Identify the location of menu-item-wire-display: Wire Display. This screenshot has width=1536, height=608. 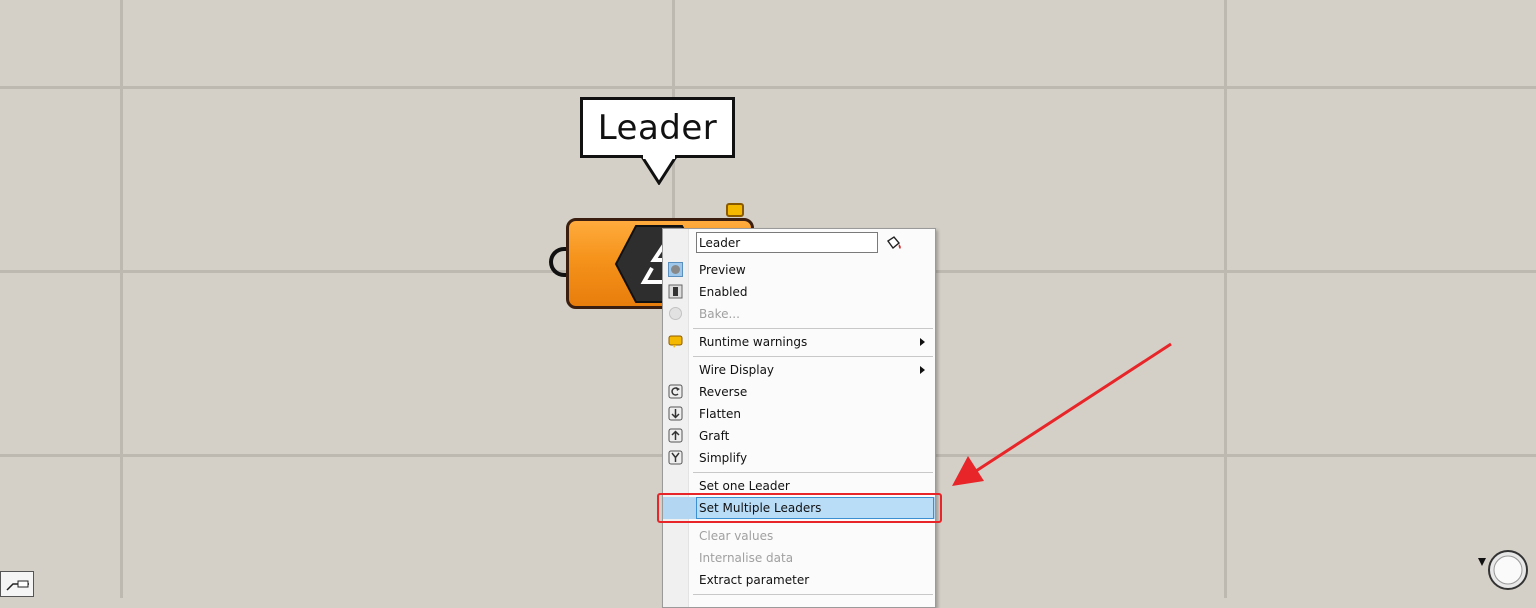
(799, 370).